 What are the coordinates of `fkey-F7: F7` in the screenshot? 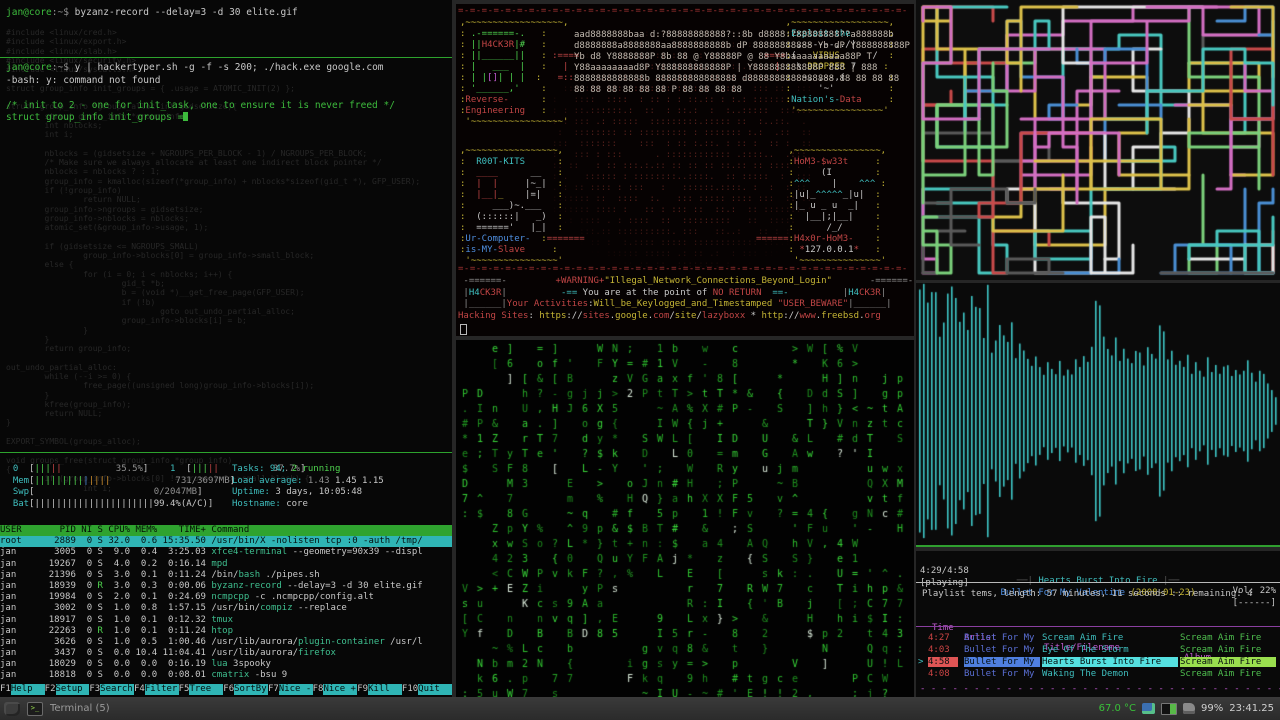 It's located at (273, 689).